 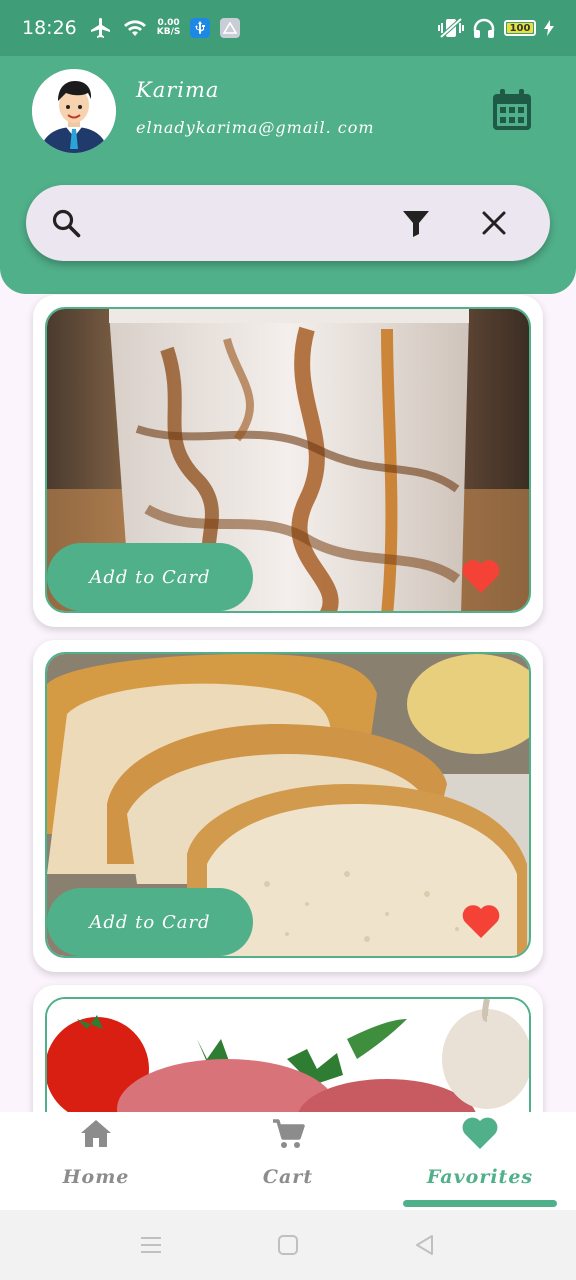 What do you see at coordinates (66, 223) in the screenshot?
I see `search-icon` at bounding box center [66, 223].